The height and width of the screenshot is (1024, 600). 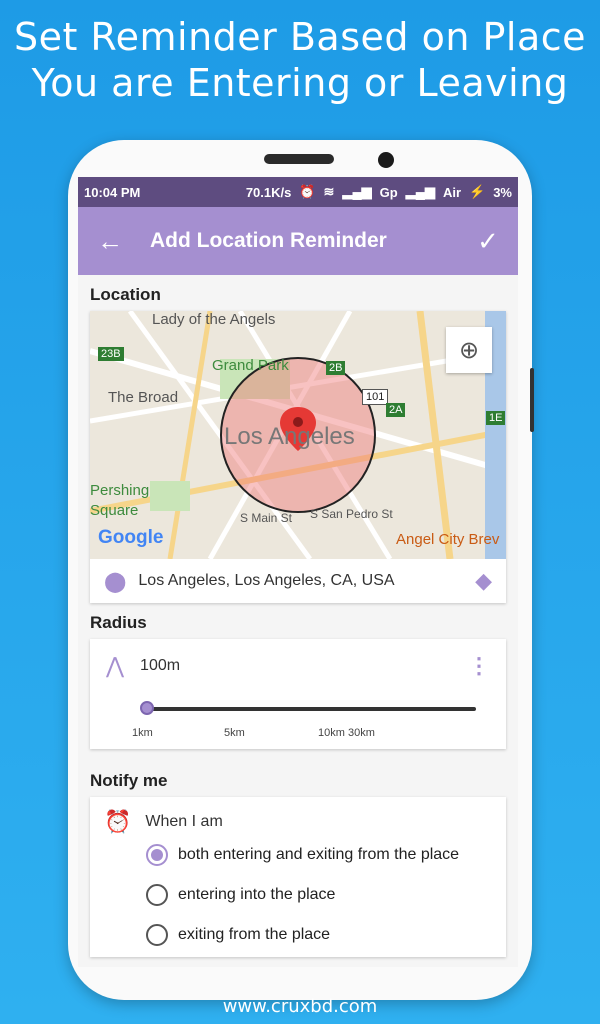 I want to click on location-section-label: Location, so click(x=125, y=294).